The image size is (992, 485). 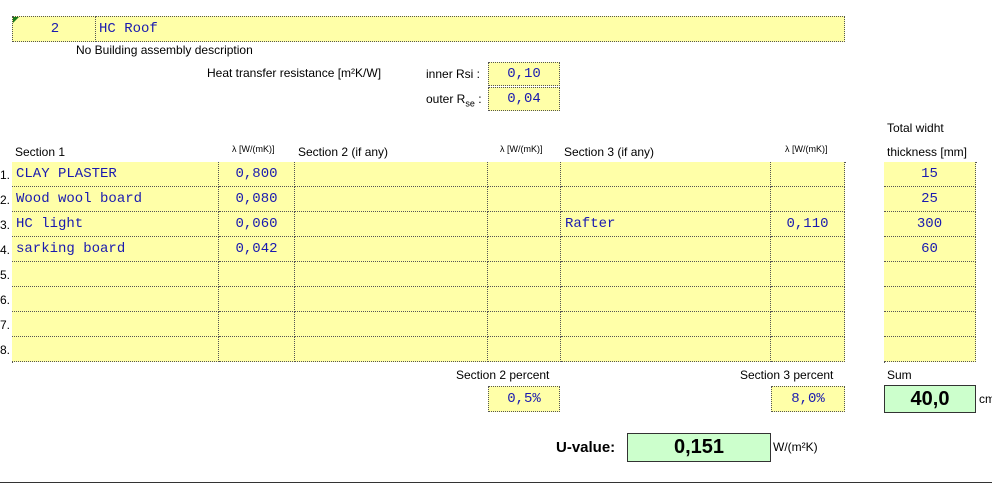 I want to click on section3-percent-field: 8,0%, so click(x=808, y=399).